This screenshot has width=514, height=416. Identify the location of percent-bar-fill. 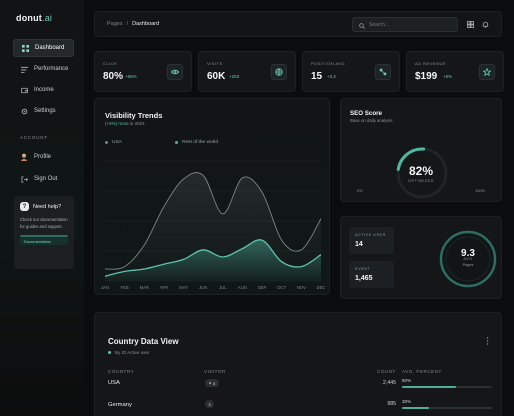
(415, 408).